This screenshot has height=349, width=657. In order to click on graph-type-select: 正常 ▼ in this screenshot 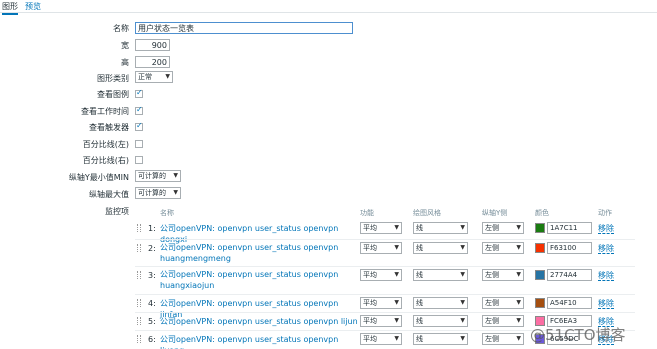, I will do `click(154, 77)`.